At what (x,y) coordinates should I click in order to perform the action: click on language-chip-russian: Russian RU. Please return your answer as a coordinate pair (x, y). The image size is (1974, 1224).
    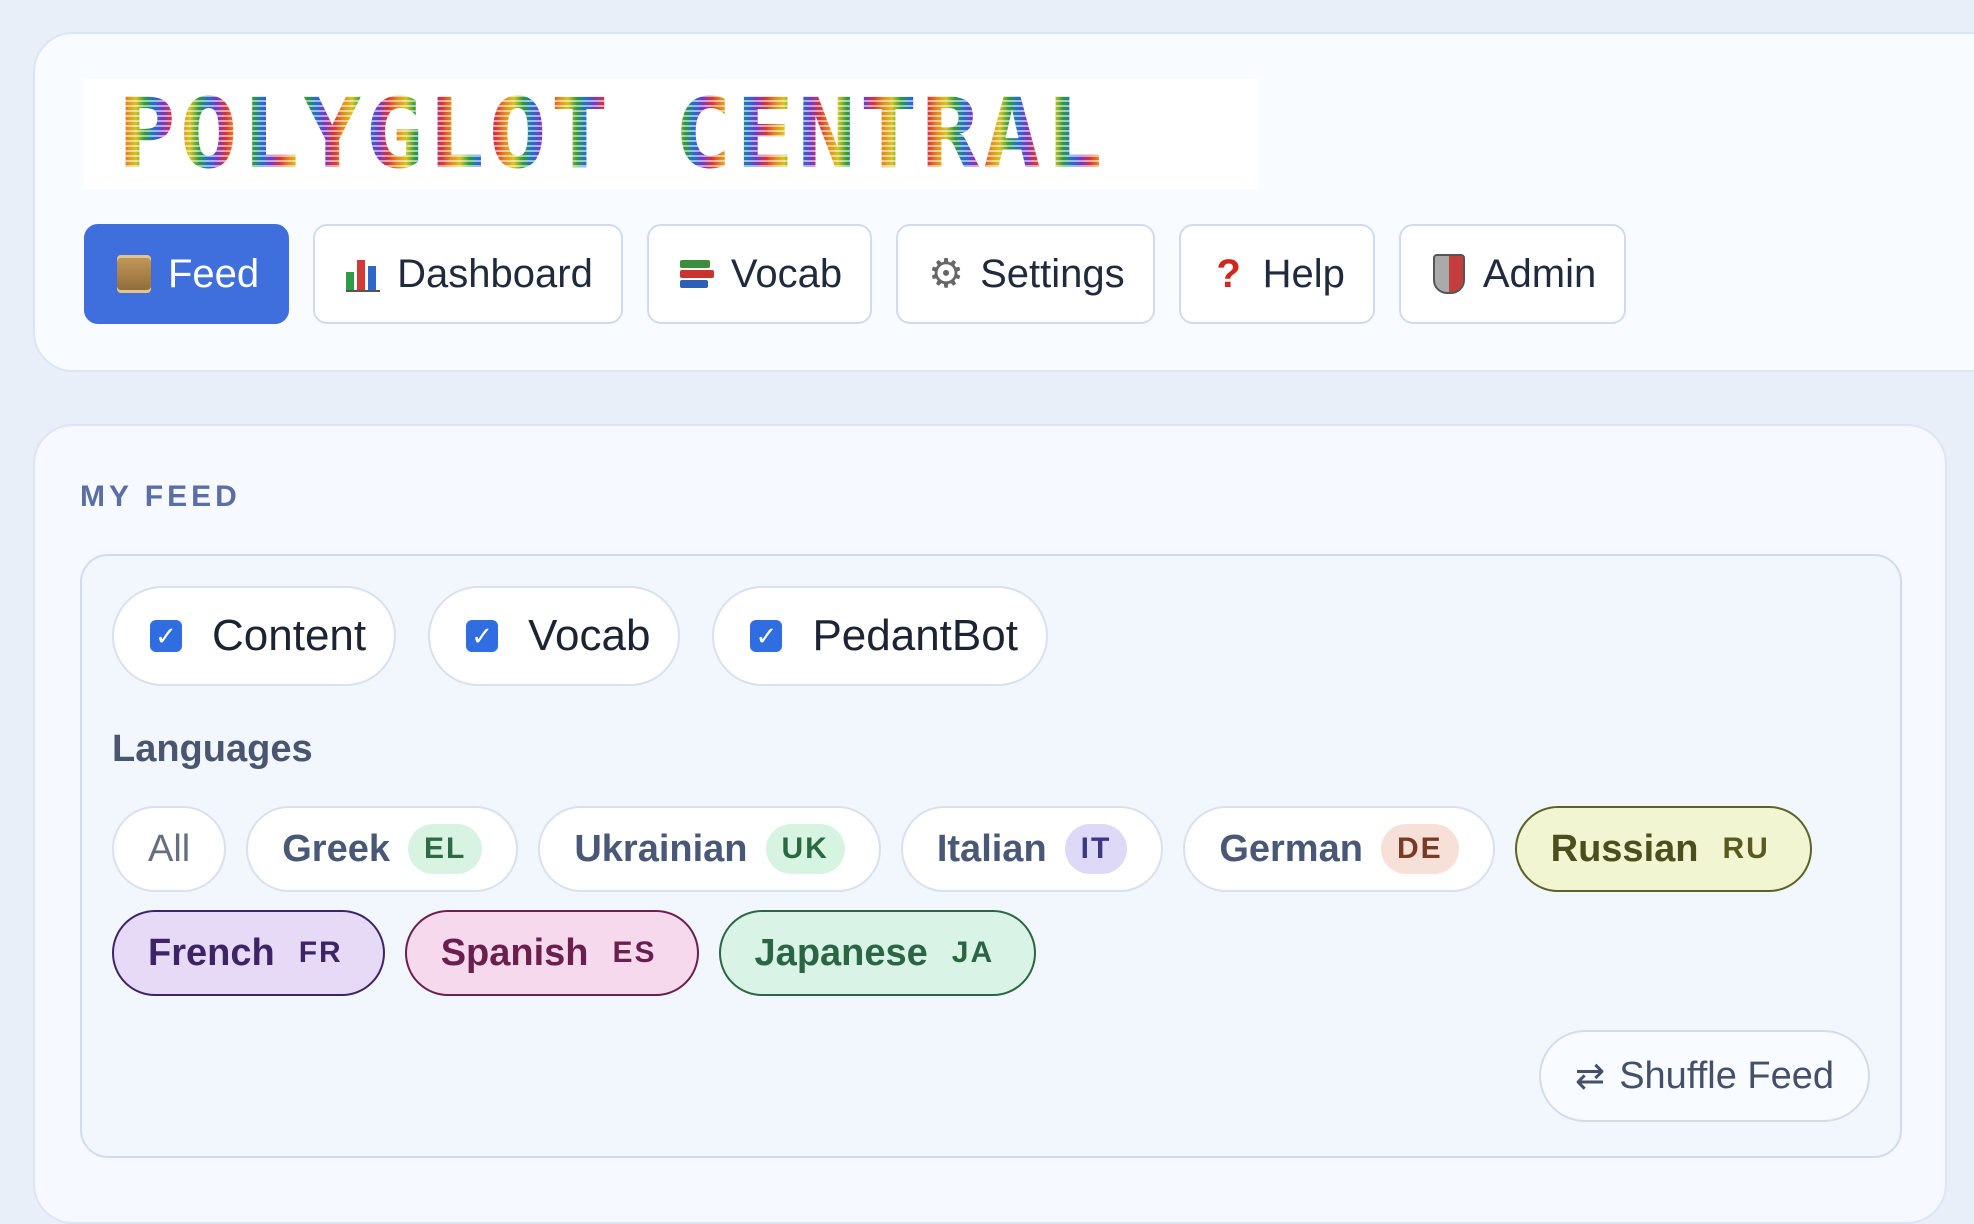
    Looking at the image, I should click on (1663, 849).